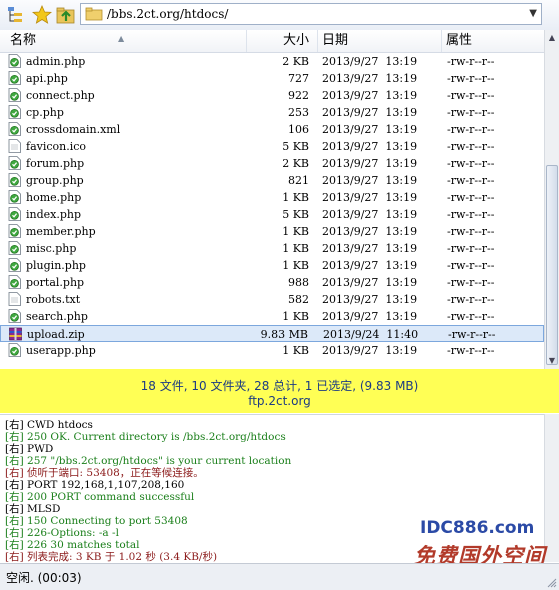 The image size is (559, 590). I want to click on column-date: 日期, so click(380, 41).